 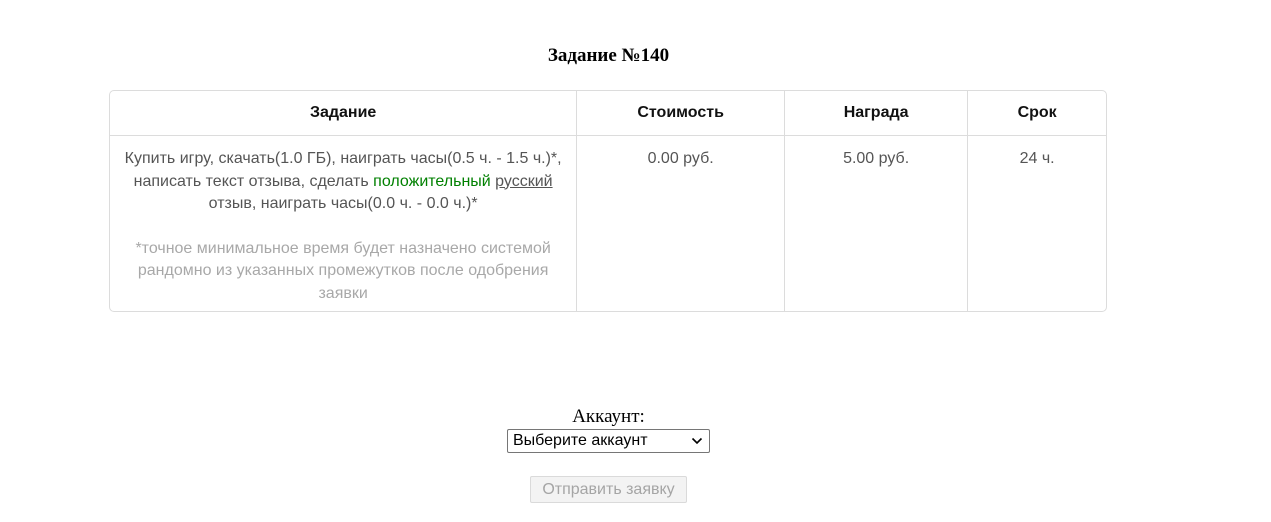 I want to click on submit-request-button: Отправить заявку, so click(x=608, y=489).